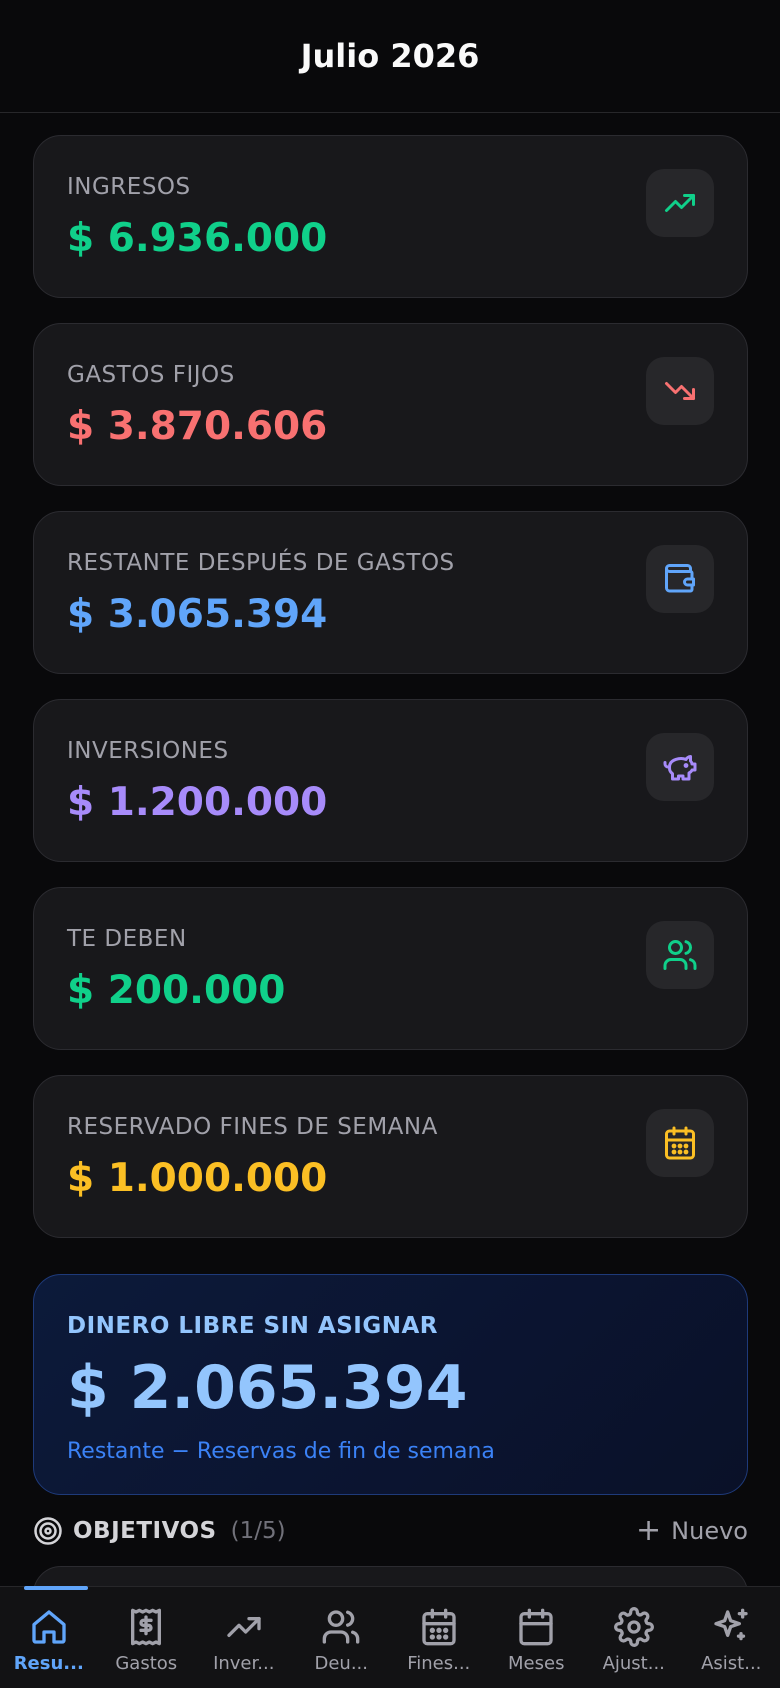  I want to click on free-money-subtitle: Restante − Reservas de fin de semana, so click(281, 1451).